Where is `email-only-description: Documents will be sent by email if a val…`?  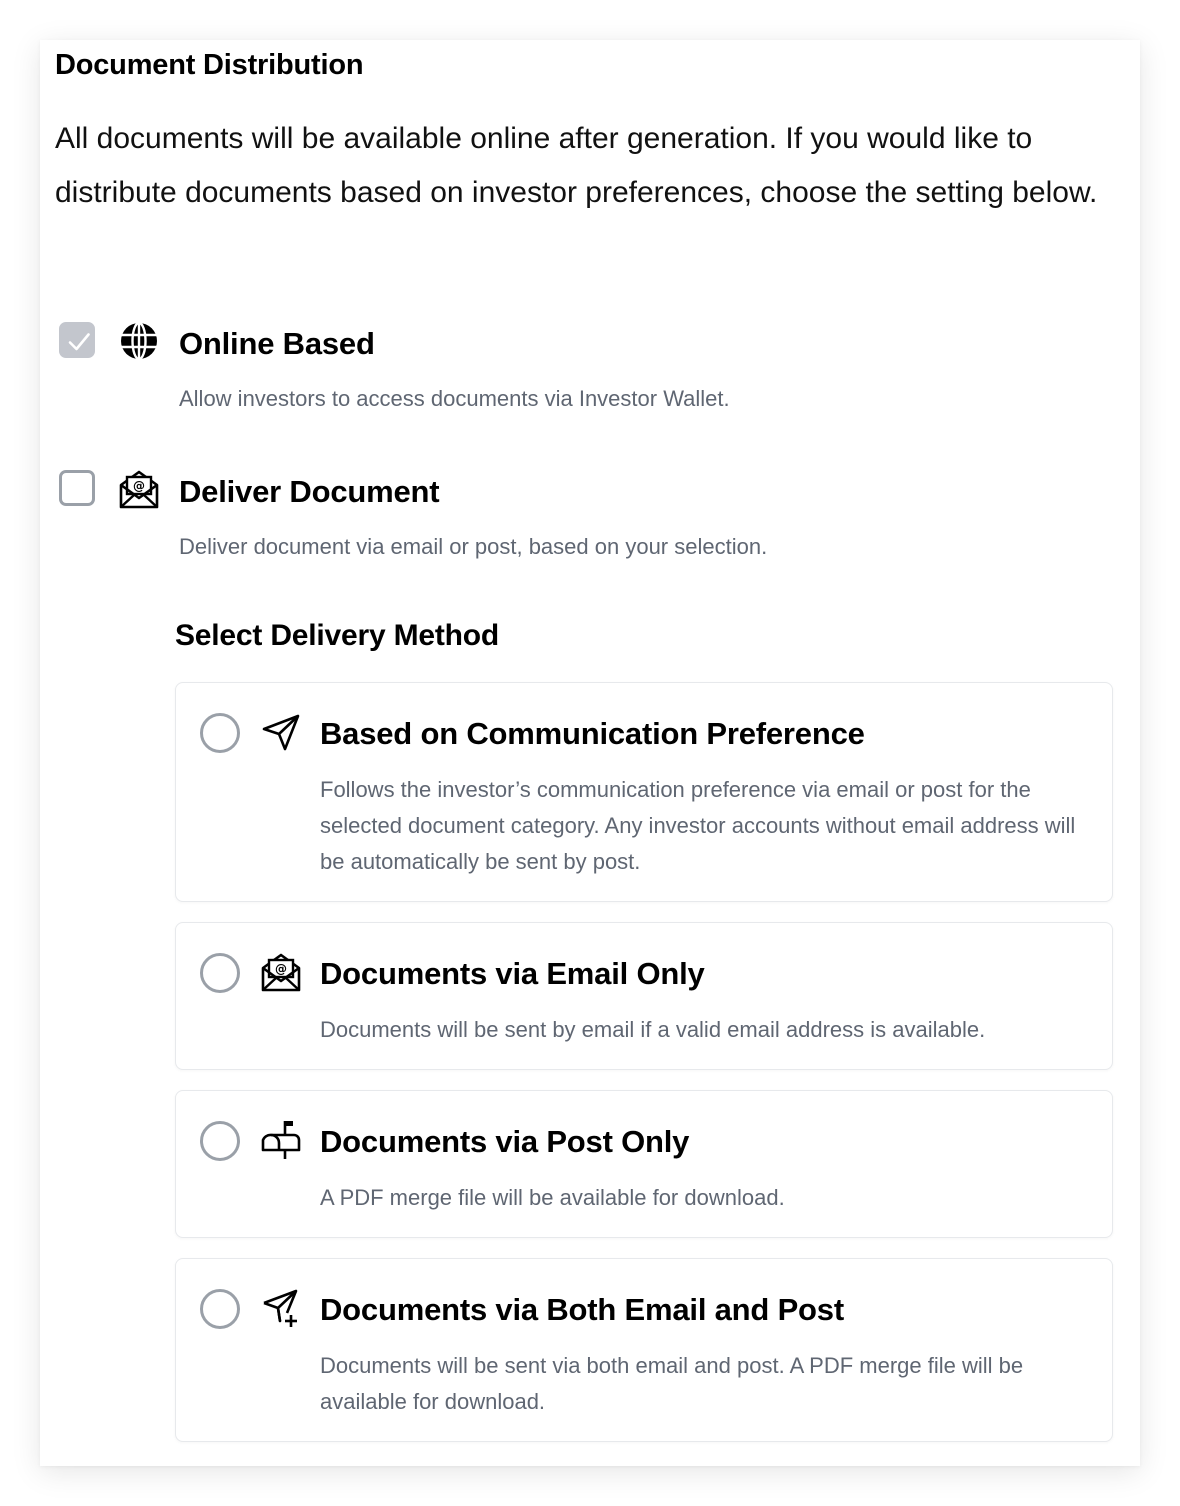 email-only-description: Documents will be sent by email if a val… is located at coordinates (653, 1029).